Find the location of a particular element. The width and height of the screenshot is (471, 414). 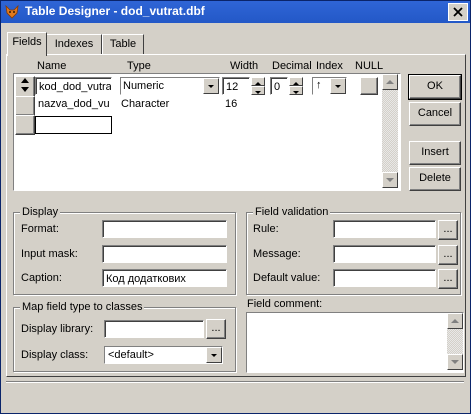

close-button is located at coordinates (458, 12).